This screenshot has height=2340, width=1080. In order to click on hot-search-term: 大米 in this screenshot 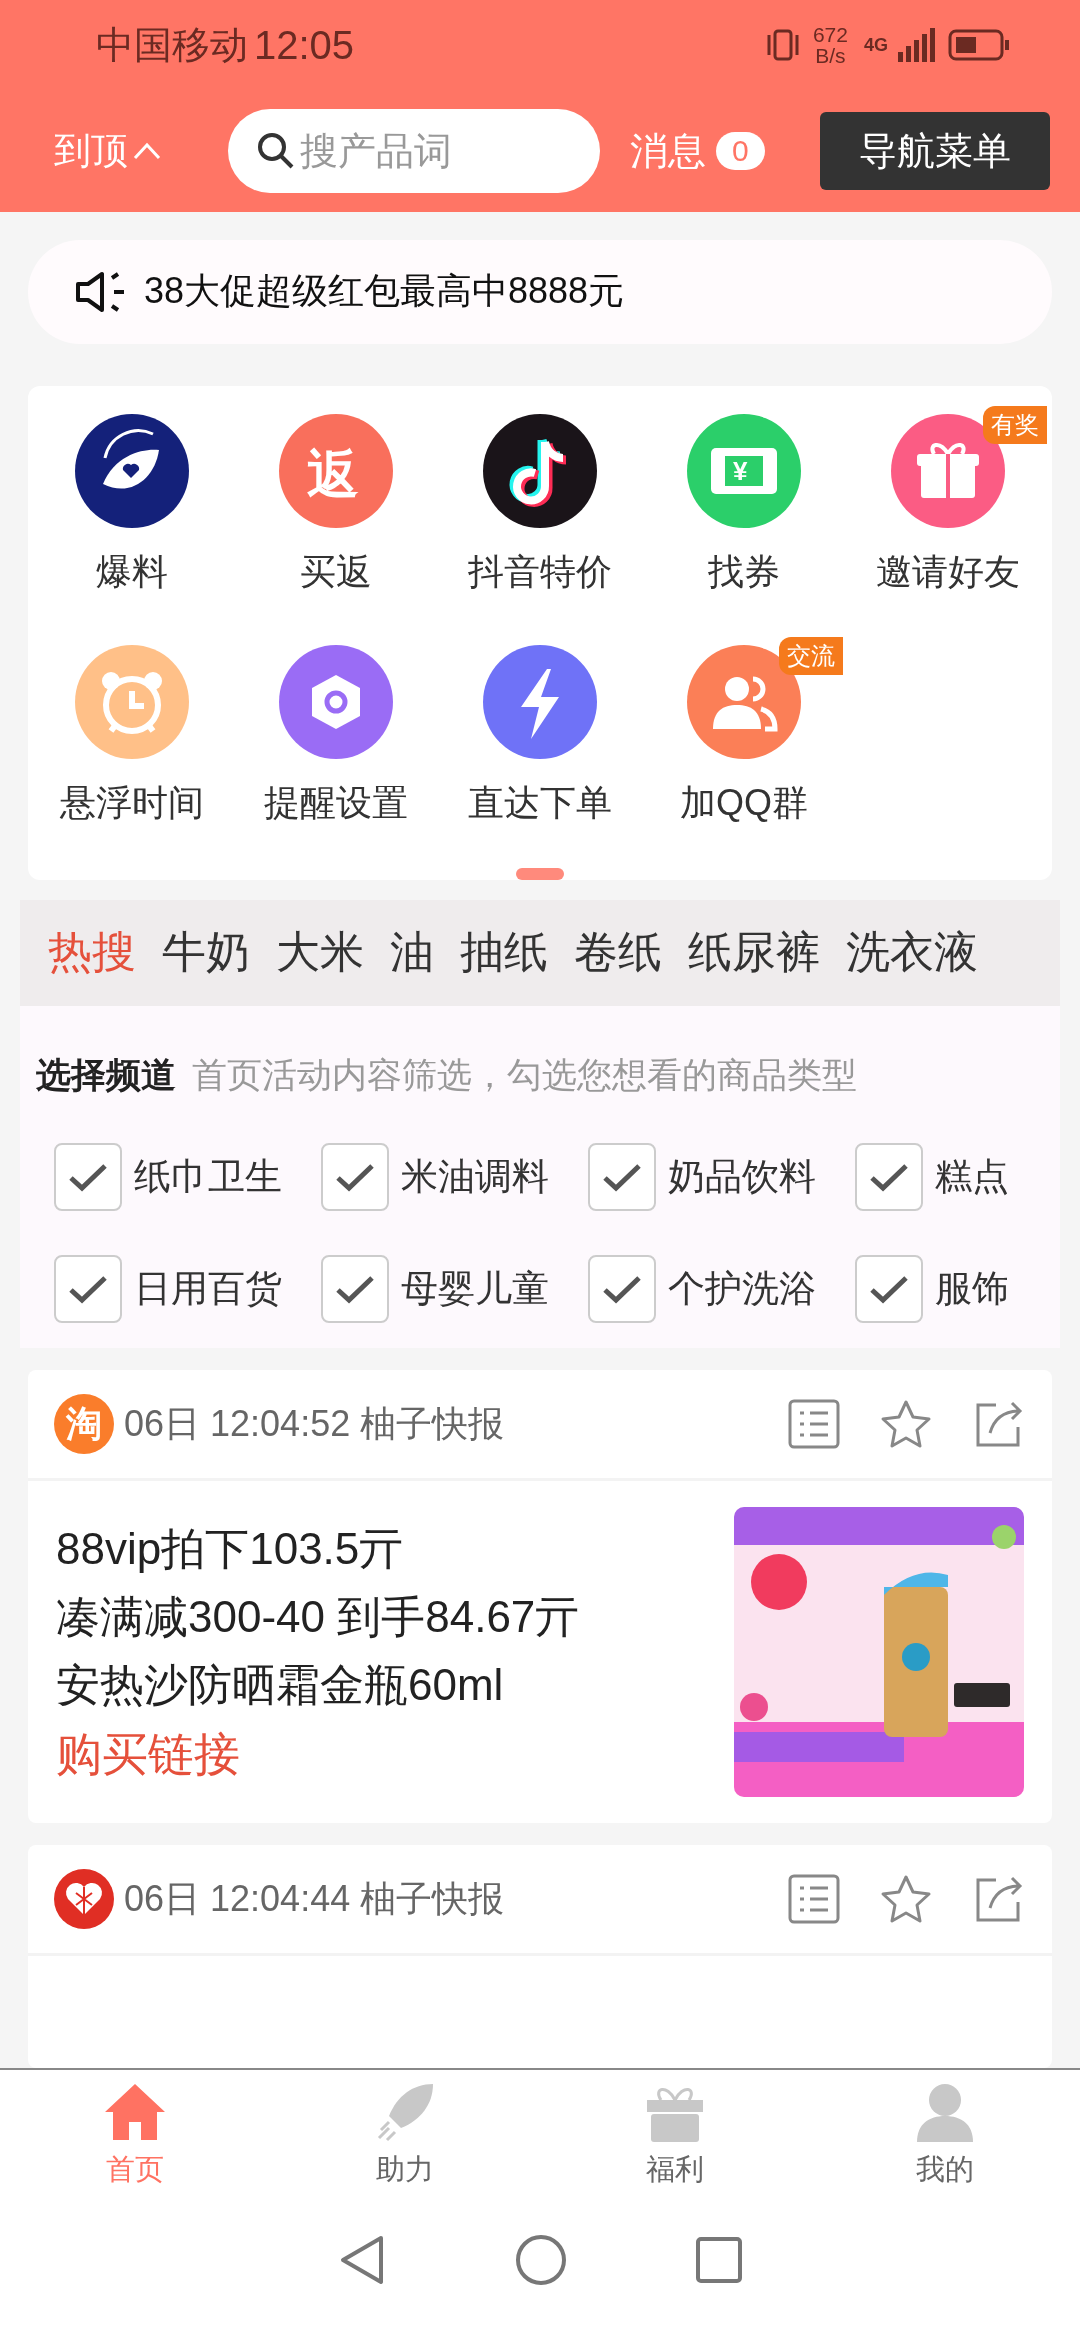, I will do `click(320, 953)`.